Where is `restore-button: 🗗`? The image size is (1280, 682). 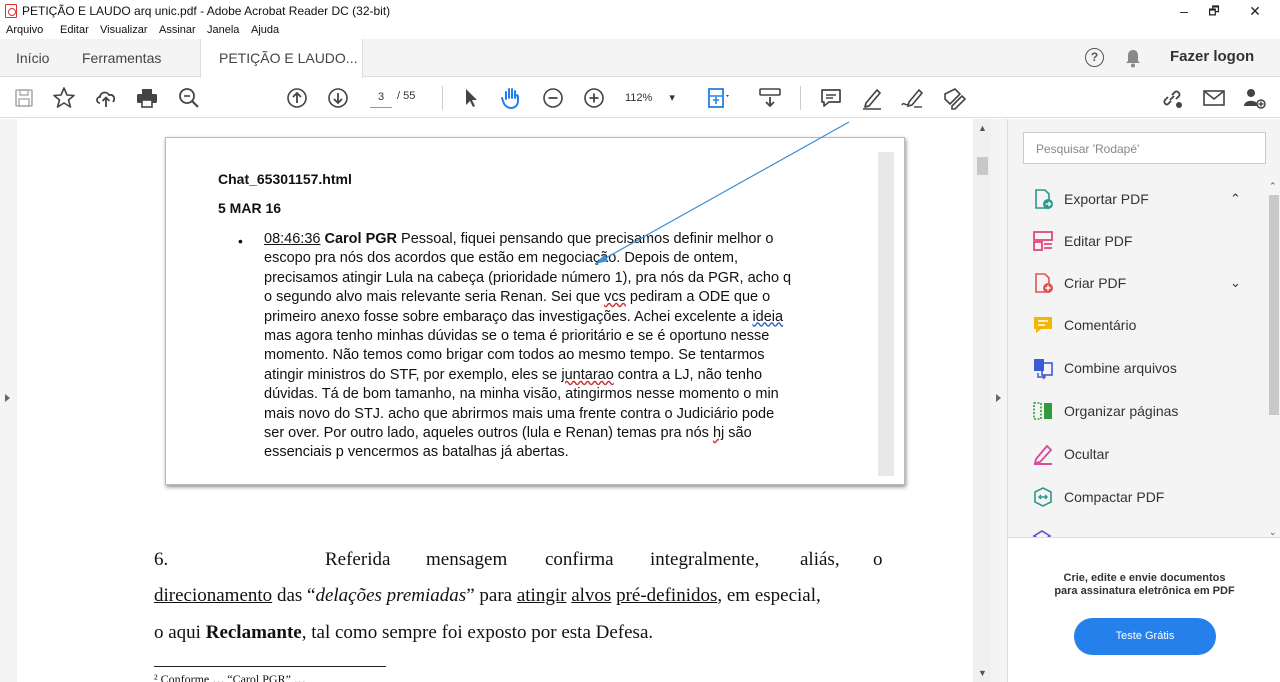 restore-button: 🗗 is located at coordinates (1214, 11).